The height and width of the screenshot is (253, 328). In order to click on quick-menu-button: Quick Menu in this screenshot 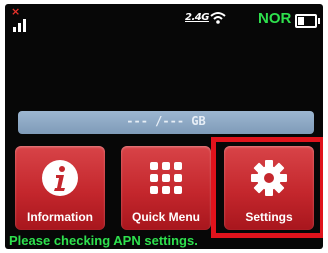, I will do `click(166, 188)`.